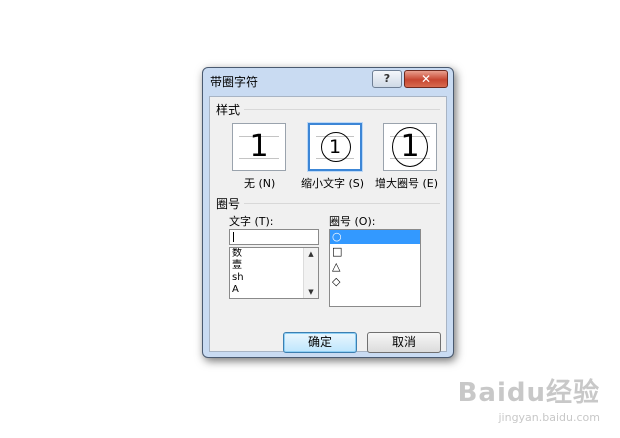  I want to click on style-label-none: 无 (N), so click(260, 183).